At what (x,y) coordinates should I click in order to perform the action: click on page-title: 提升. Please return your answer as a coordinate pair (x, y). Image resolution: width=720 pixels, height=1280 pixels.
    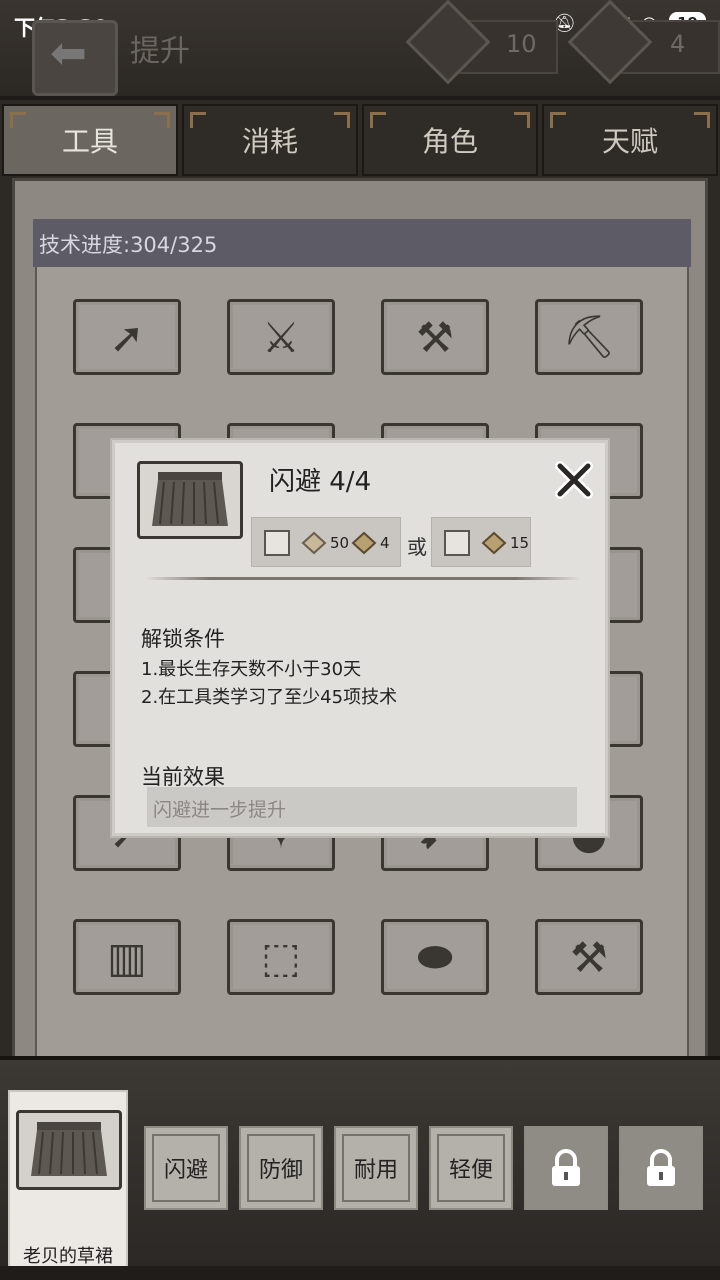
    Looking at the image, I should click on (160, 51).